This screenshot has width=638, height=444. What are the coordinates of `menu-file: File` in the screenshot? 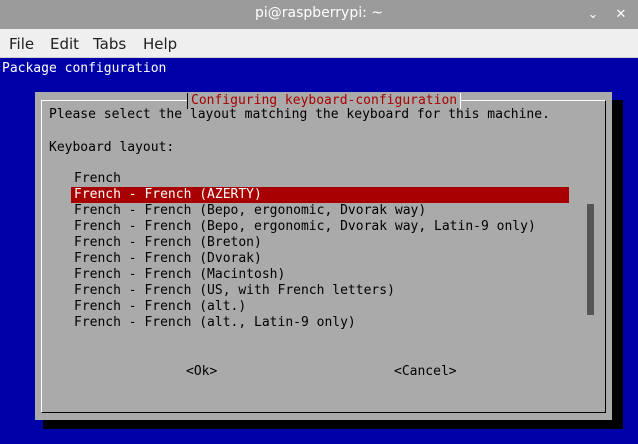 It's located at (21, 44).